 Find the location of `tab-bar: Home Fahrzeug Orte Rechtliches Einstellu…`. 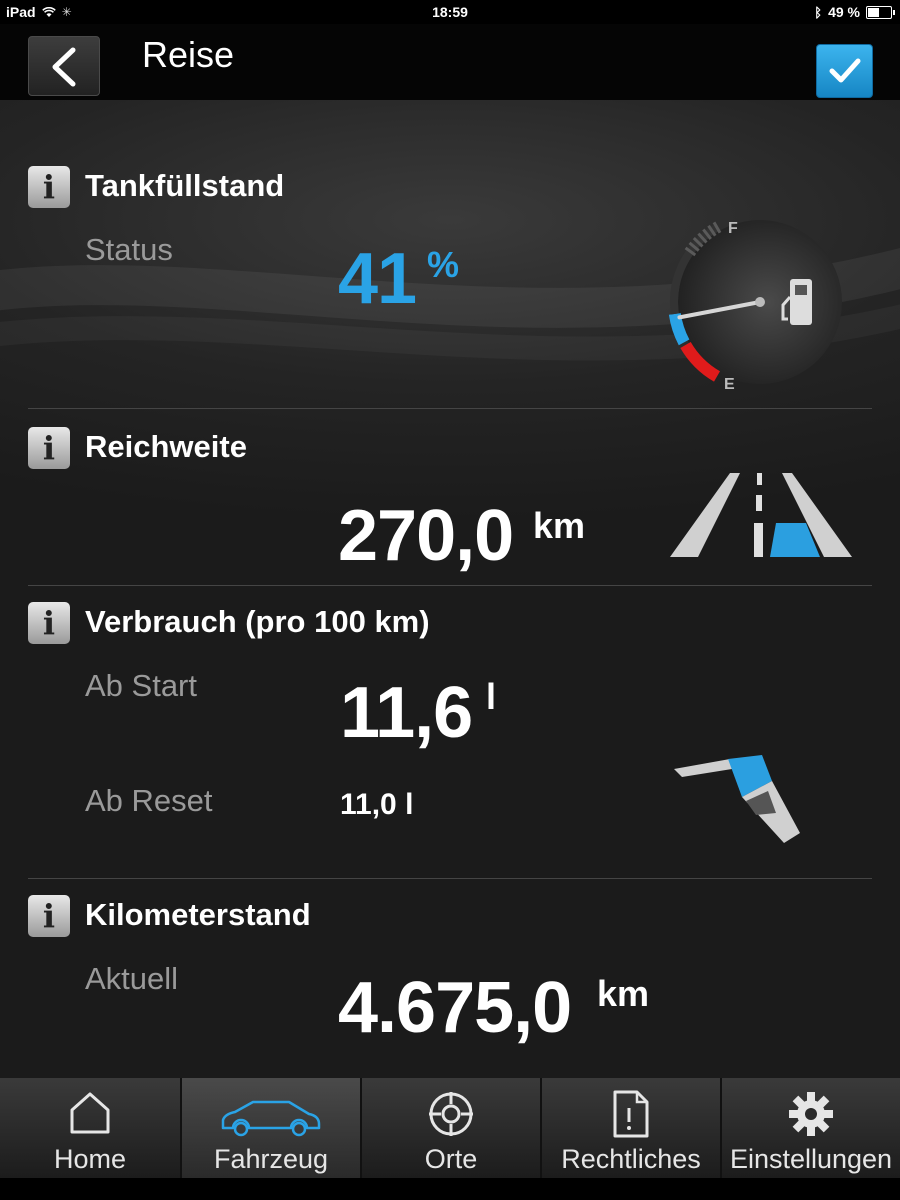

tab-bar: Home Fahrzeug Orte Rechtliches Einstellu… is located at coordinates (450, 1128).